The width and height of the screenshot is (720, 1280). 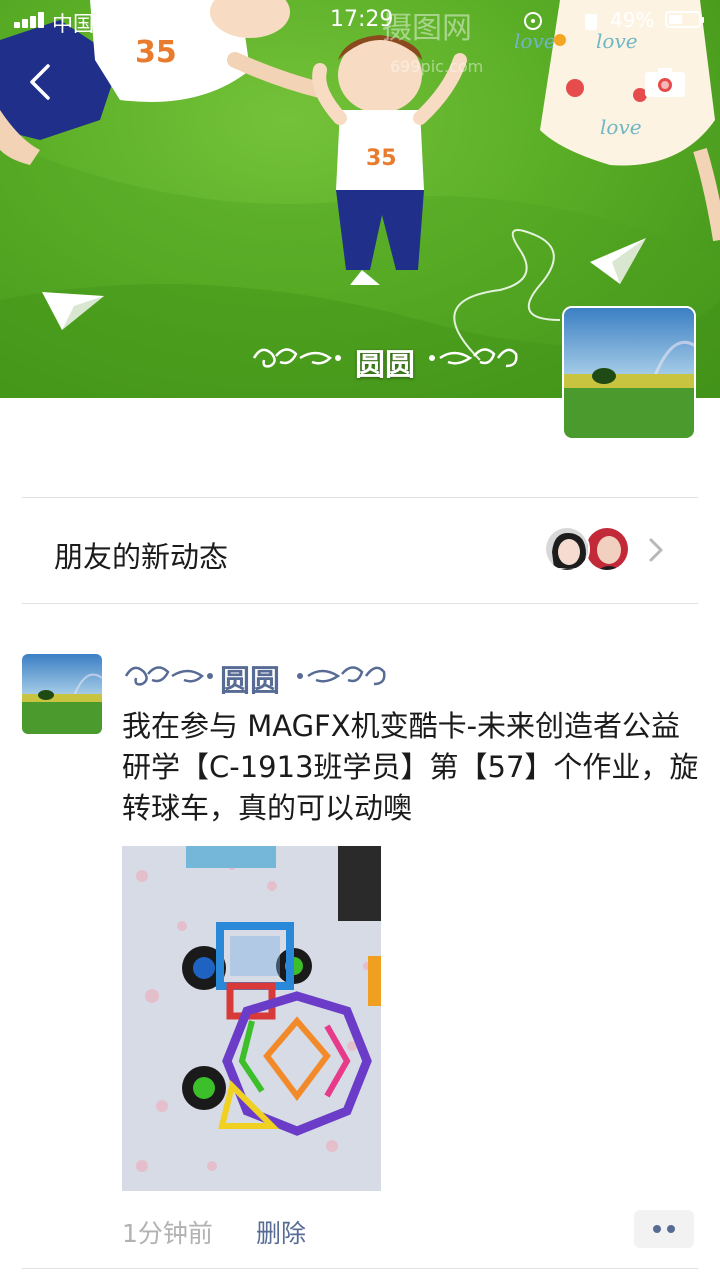 What do you see at coordinates (250, 681) in the screenshot?
I see `post-author-name-text: 圆圆` at bounding box center [250, 681].